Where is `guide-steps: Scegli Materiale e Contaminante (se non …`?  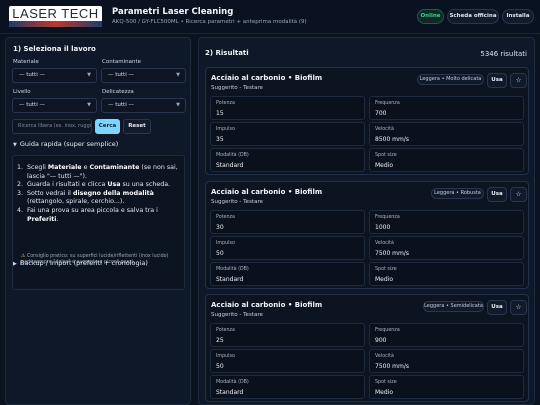 guide-steps: Scegli Materiale e Contaminante (se non … is located at coordinates (102, 194).